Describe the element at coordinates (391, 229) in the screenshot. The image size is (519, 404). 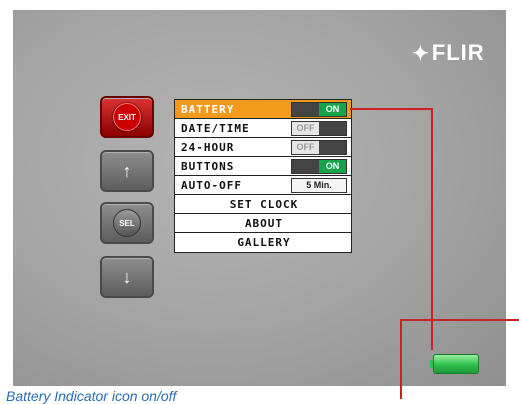
I see `callout-line-battery` at that location.